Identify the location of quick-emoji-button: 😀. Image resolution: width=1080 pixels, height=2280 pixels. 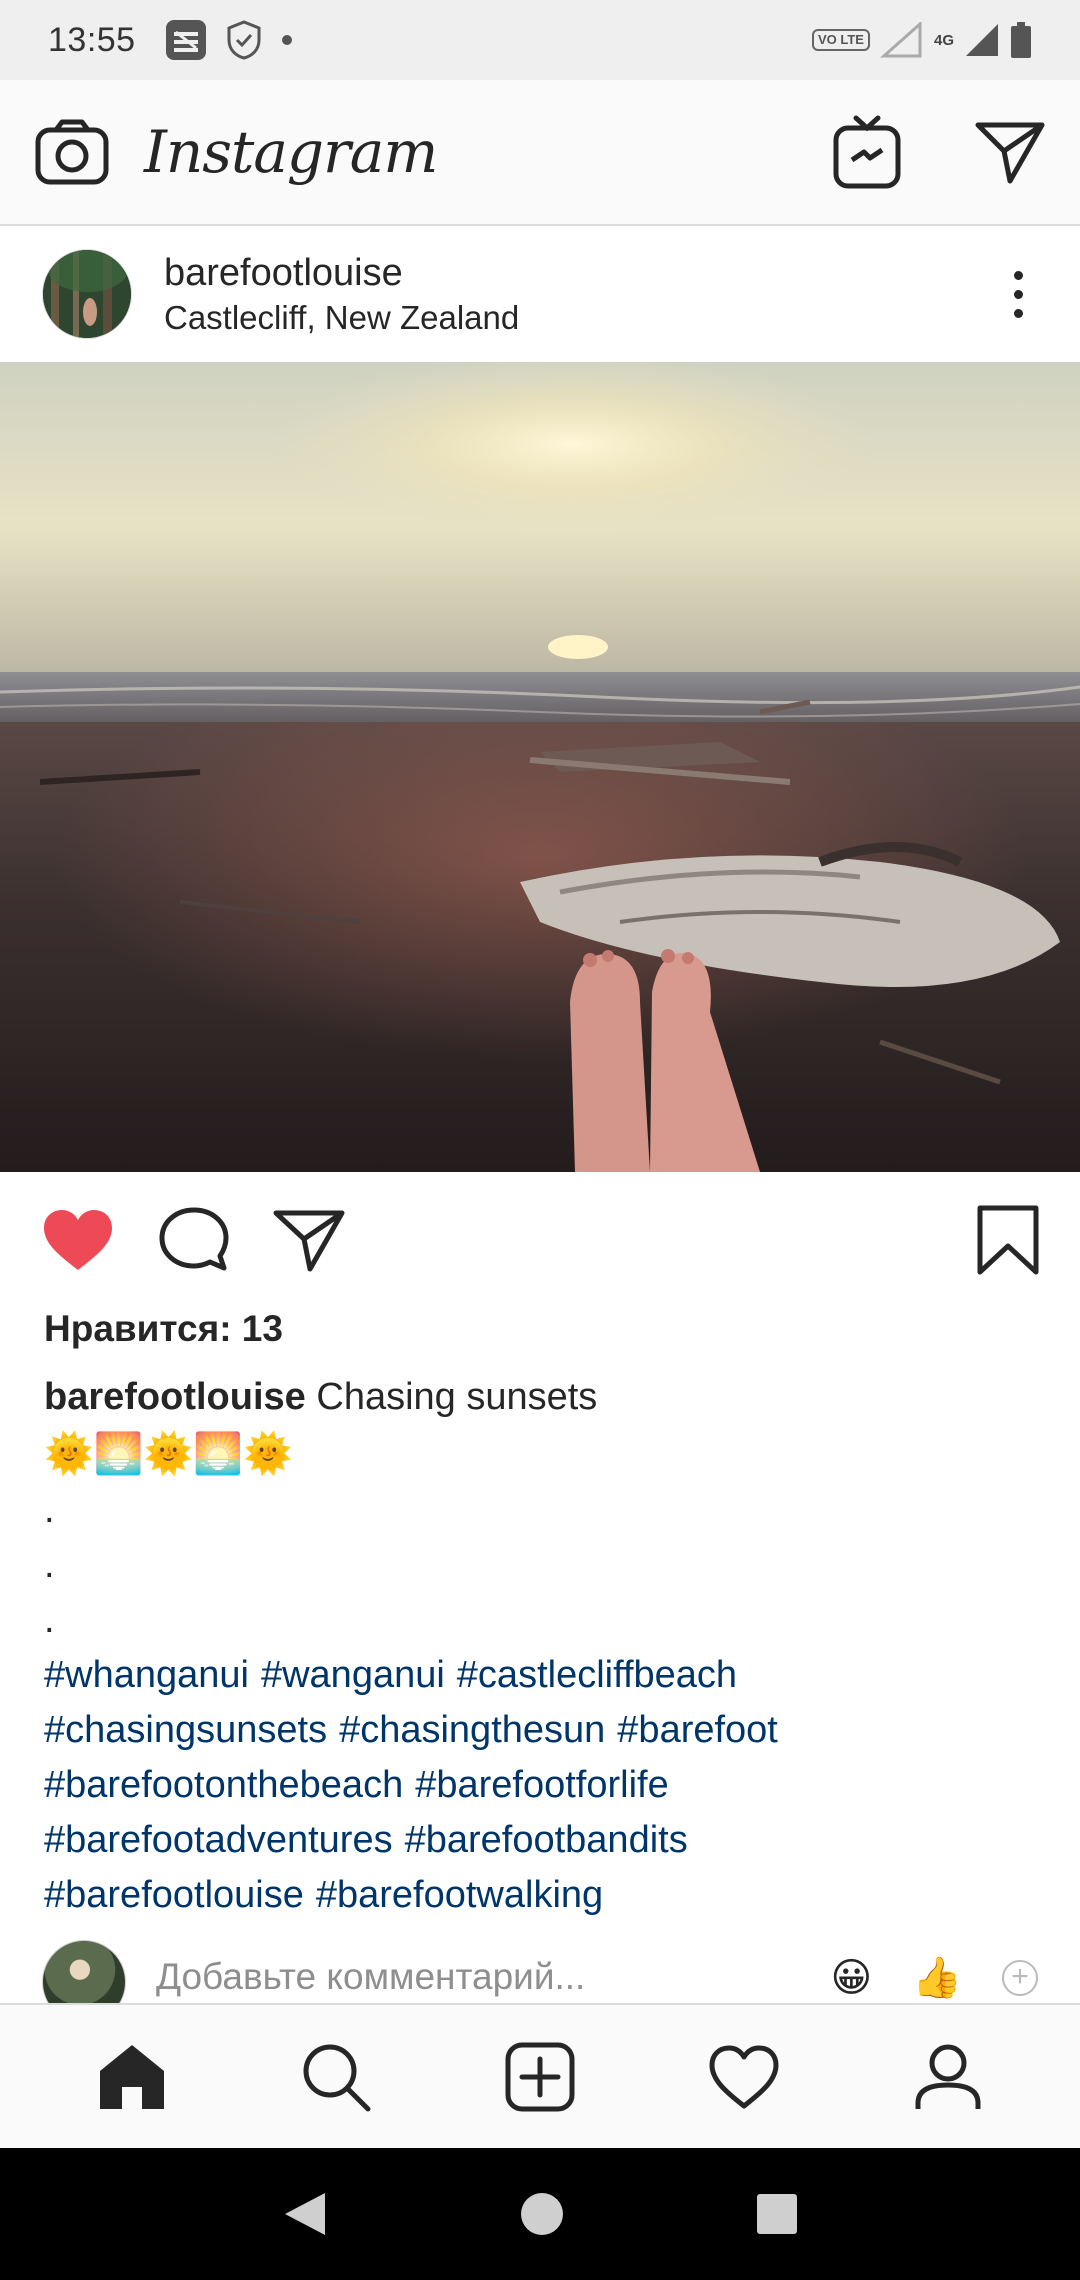
(851, 1978).